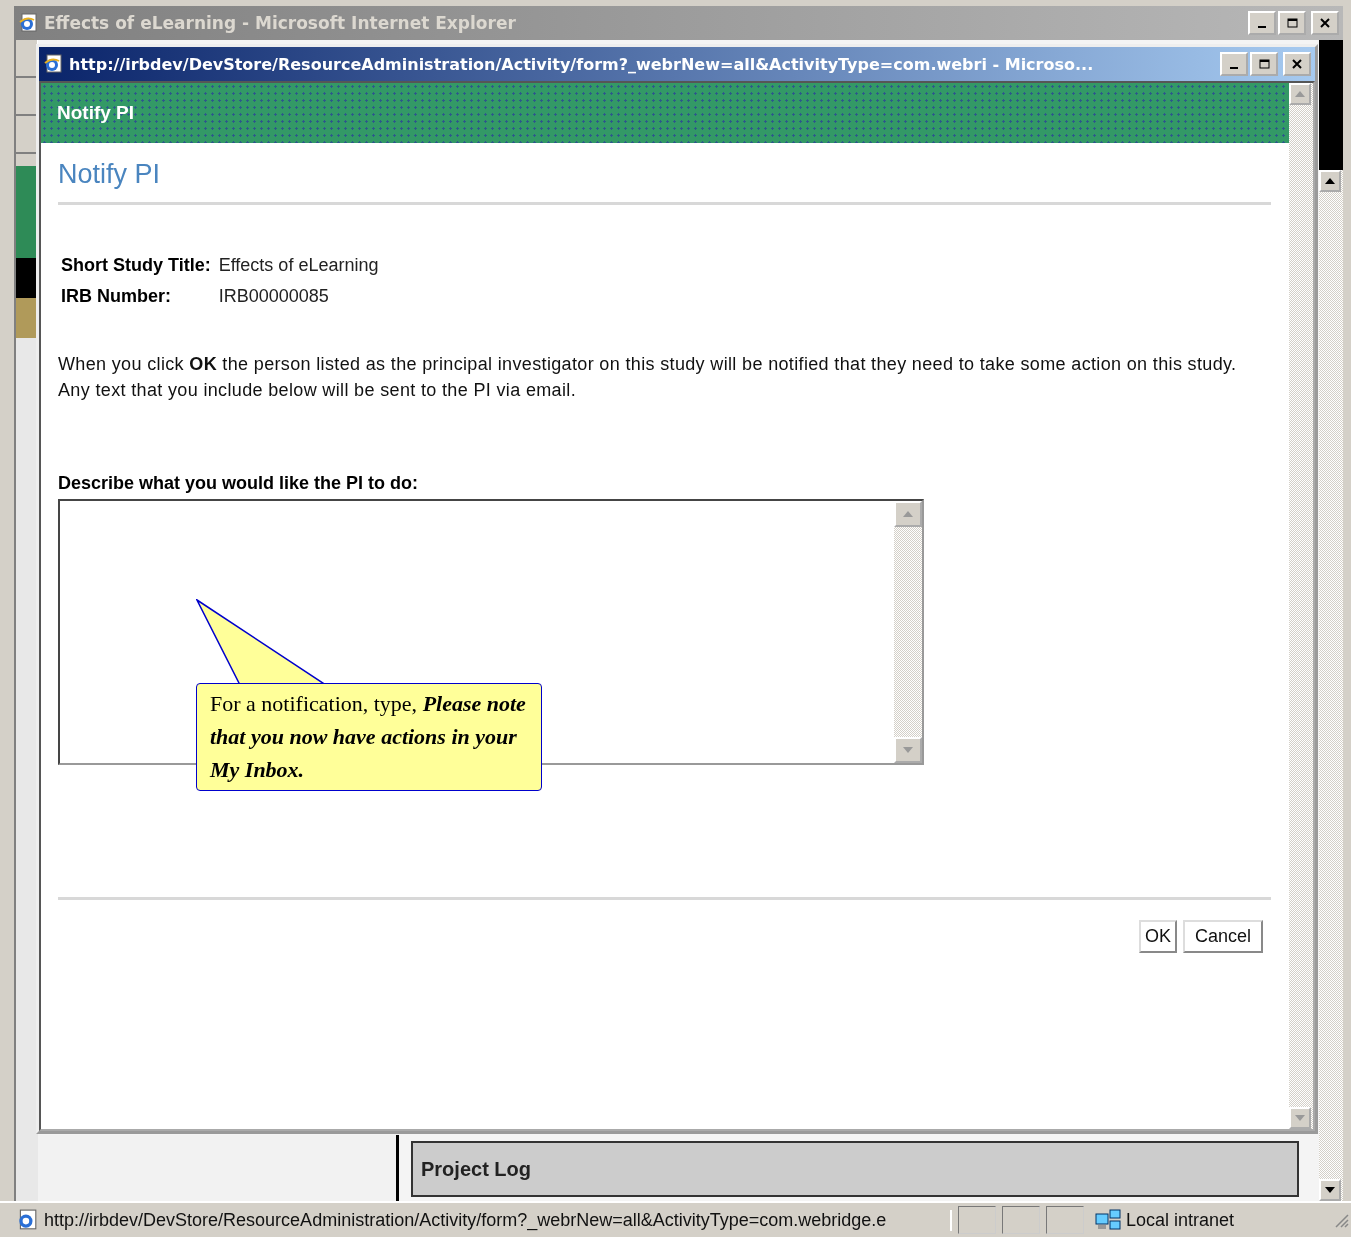 Image resolution: width=1351 pixels, height=1237 pixels. I want to click on resize-grip, so click(1341, 1220).